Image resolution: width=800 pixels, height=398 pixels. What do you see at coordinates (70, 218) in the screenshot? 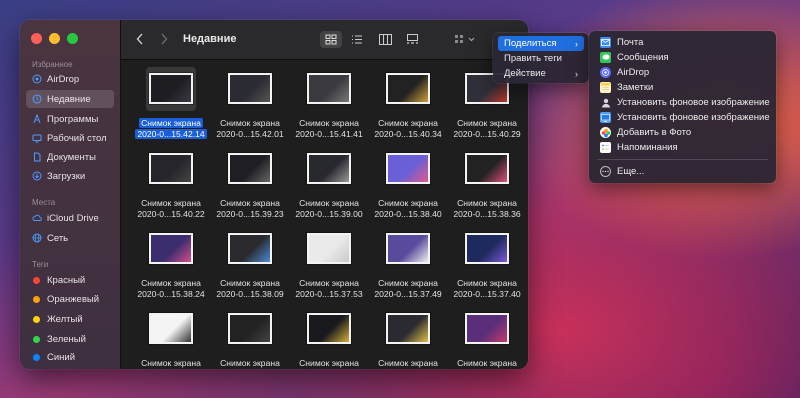
I see `sidebar-item-icloud: iCloud Drive` at bounding box center [70, 218].